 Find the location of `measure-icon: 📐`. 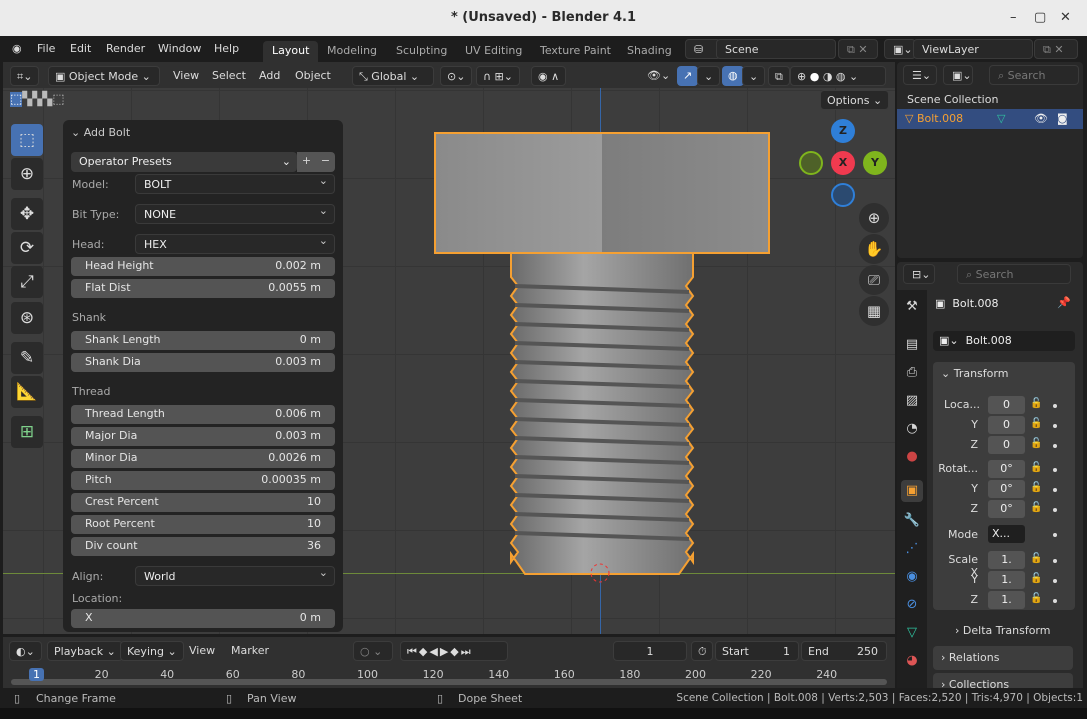

measure-icon: 📐 is located at coordinates (27, 392).